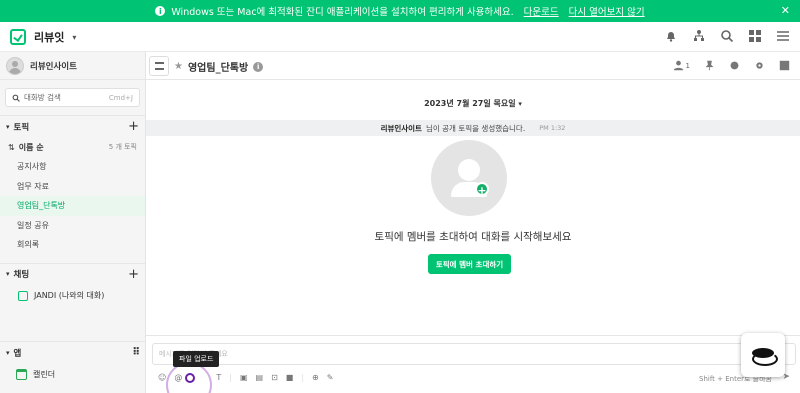 The image size is (800, 393). Describe the element at coordinates (120, 97) in the screenshot. I see `search-shortcut: Cmd+J` at that location.